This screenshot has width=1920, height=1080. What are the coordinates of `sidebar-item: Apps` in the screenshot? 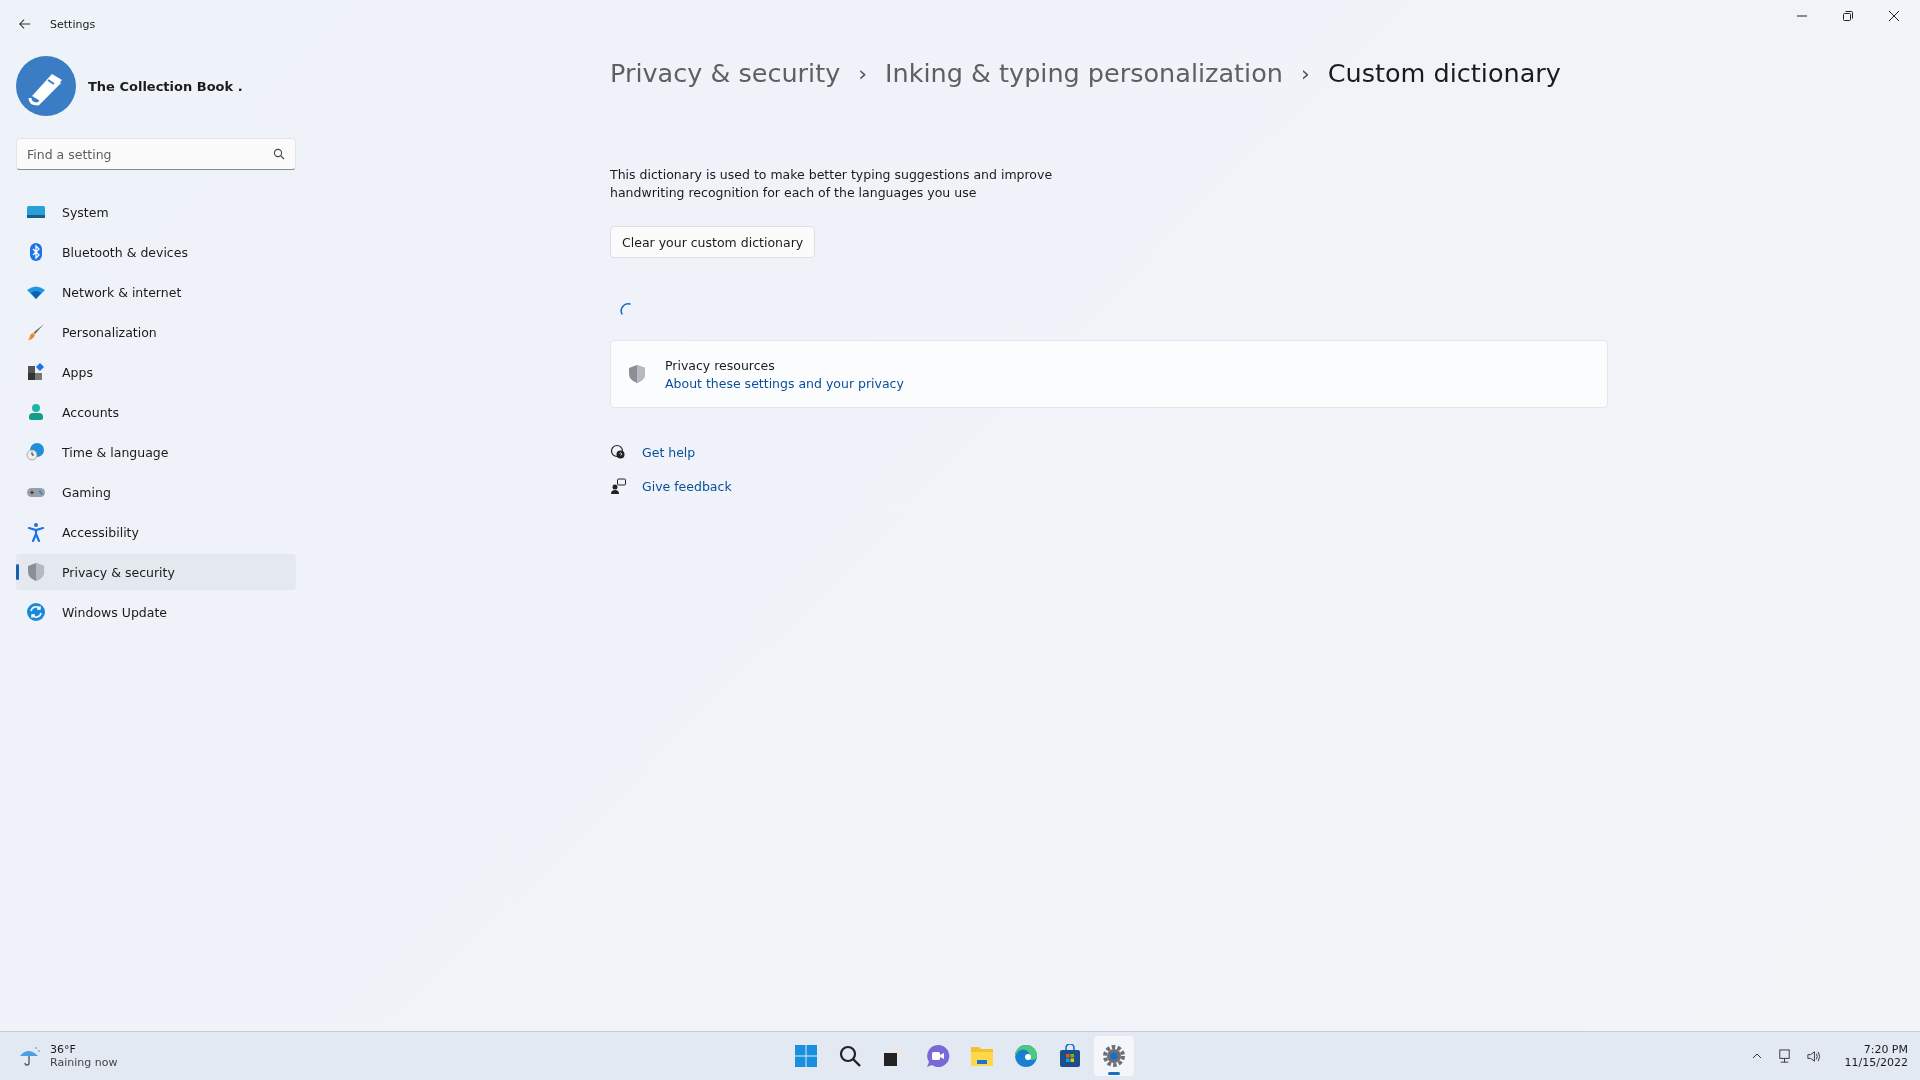 It's located at (156, 372).